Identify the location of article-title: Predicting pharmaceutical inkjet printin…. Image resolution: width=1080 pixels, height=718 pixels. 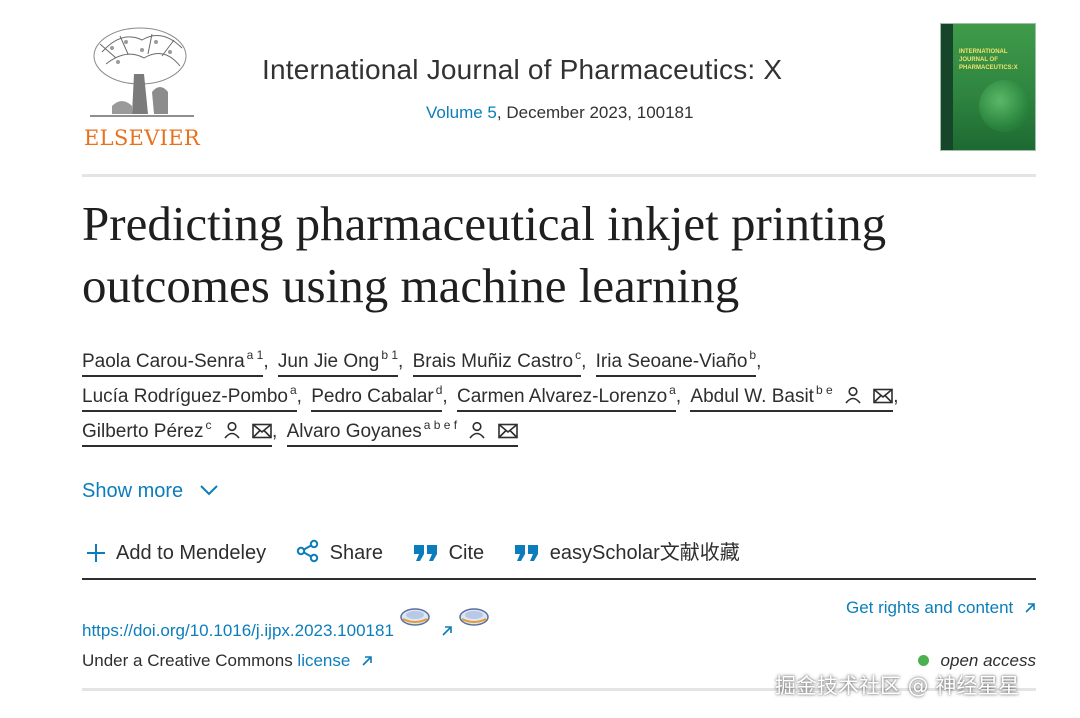
(484, 254).